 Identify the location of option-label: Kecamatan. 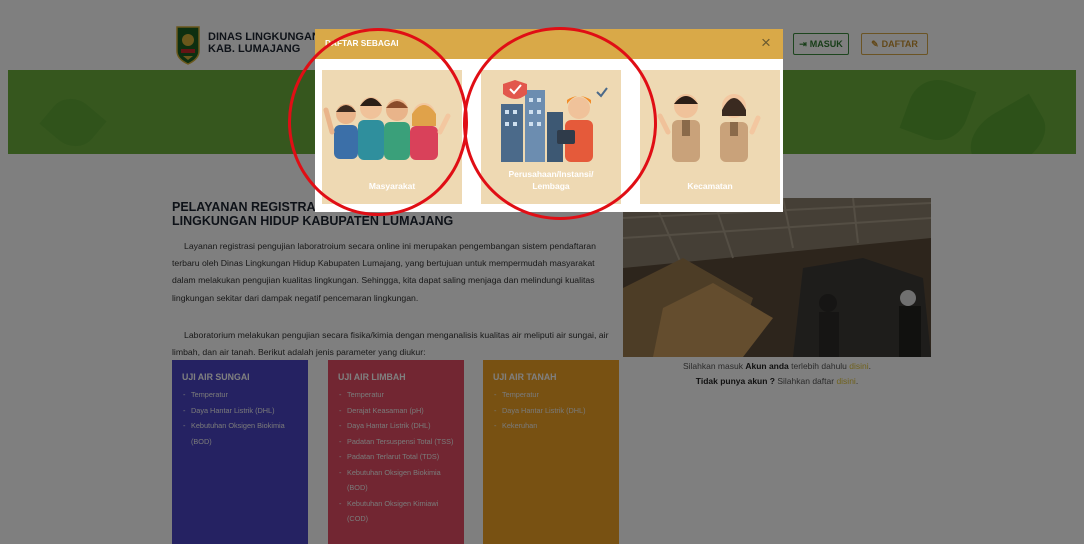
(710, 186).